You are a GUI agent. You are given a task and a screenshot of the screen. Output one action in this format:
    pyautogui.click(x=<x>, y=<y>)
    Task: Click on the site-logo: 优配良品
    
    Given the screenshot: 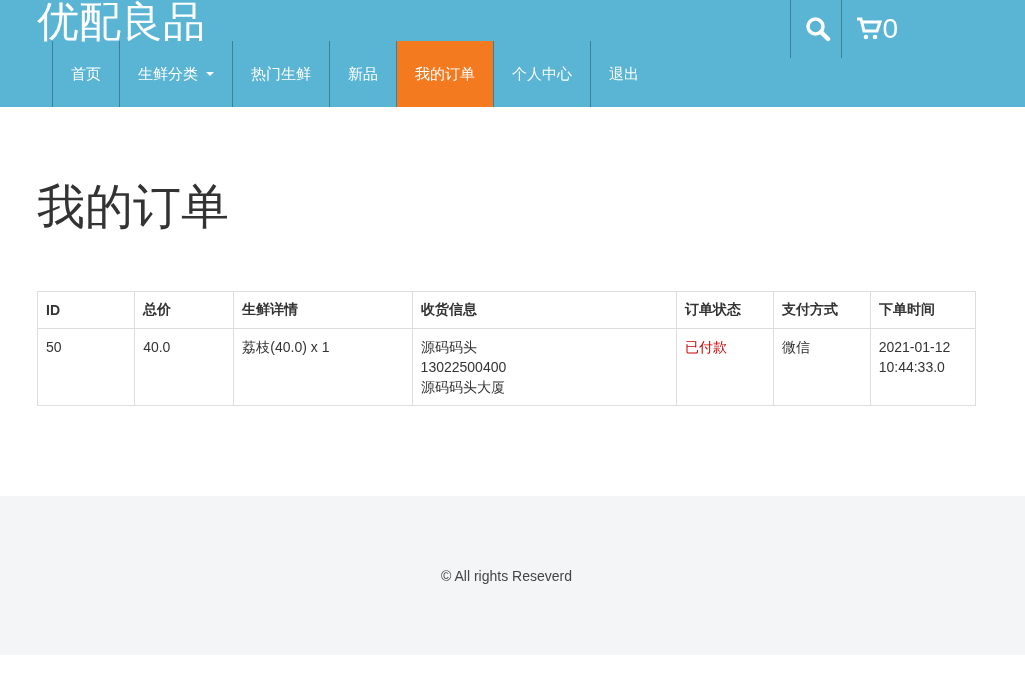 What is the action you would take?
    pyautogui.click(x=121, y=20)
    